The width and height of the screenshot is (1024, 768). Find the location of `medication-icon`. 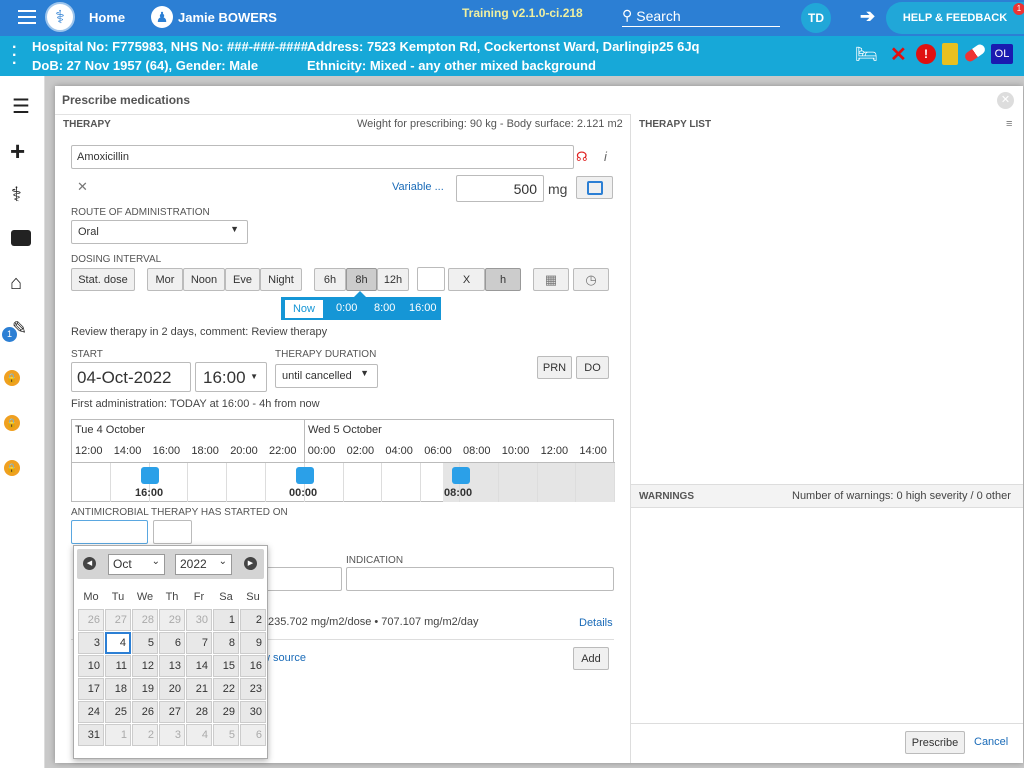

medication-icon is located at coordinates (950, 54).